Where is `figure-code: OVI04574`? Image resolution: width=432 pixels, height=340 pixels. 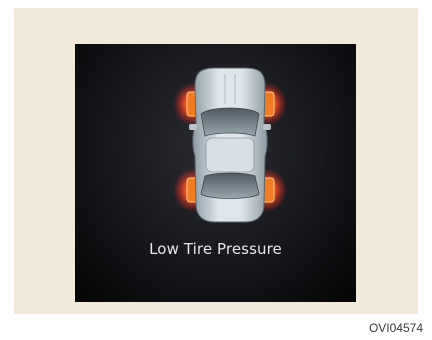
figure-code: OVI04574 is located at coordinates (395, 328).